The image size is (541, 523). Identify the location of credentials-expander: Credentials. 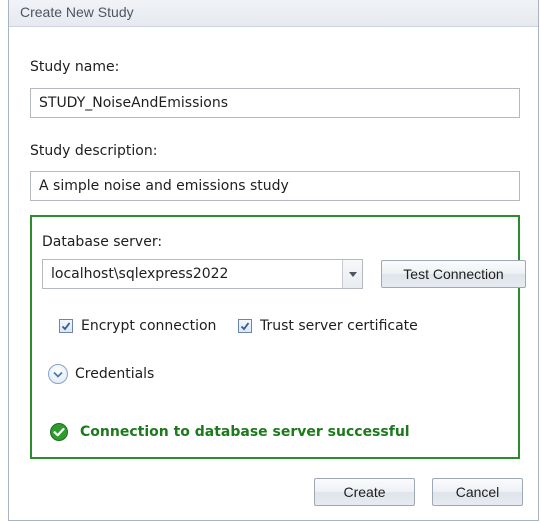
(101, 374).